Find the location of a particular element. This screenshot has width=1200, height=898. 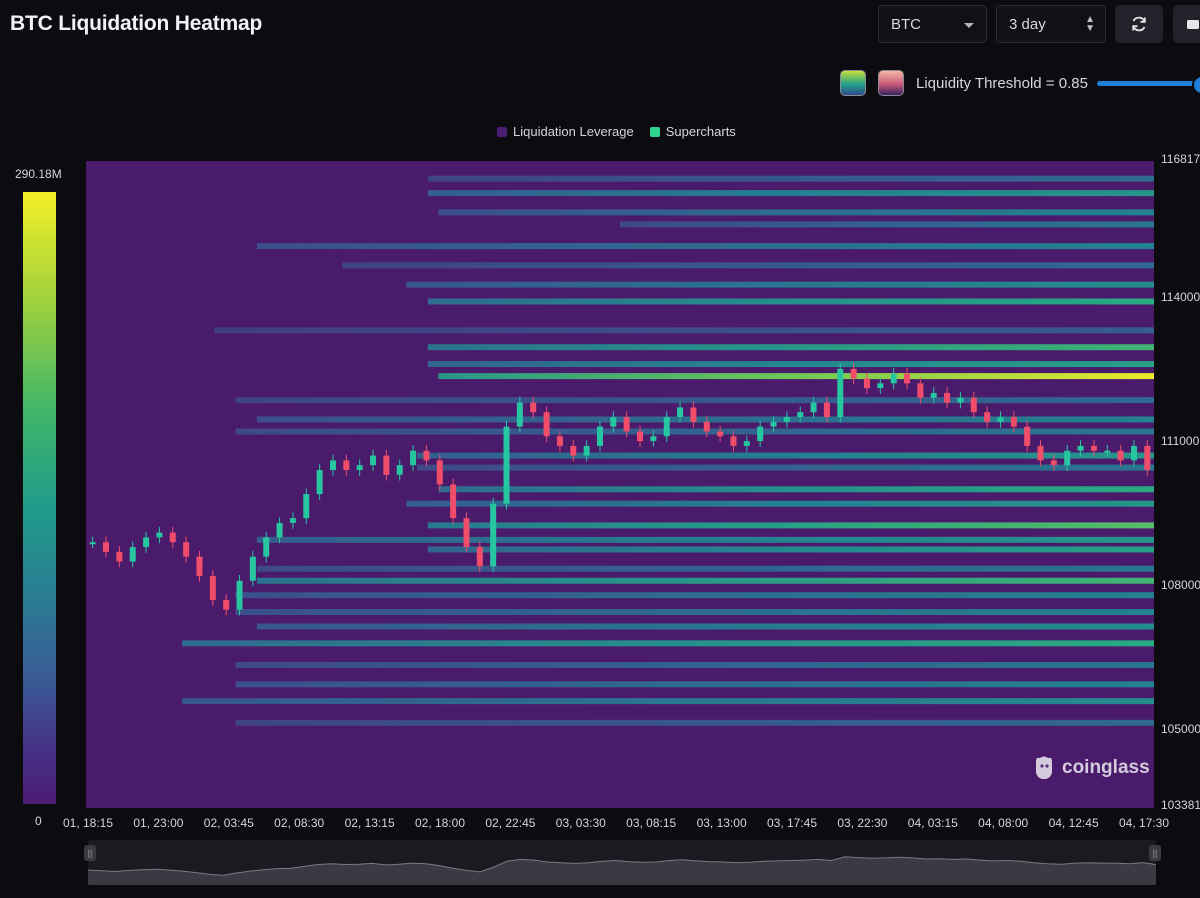

x-axis-tick-label: 02, 08:30 is located at coordinates (299, 823).